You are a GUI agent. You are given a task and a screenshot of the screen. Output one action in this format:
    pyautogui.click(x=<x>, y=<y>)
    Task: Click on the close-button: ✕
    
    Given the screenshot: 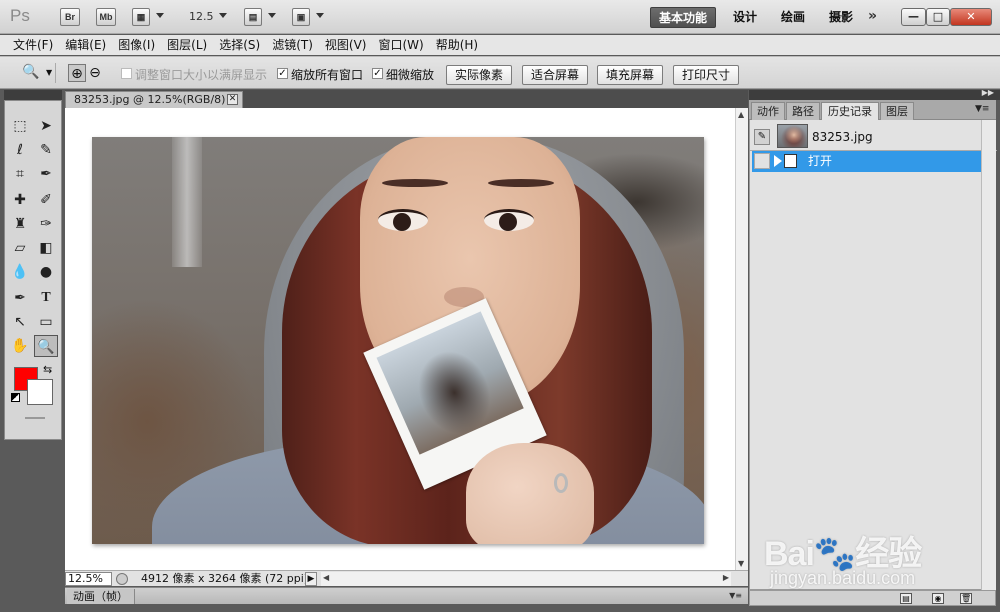 What is the action you would take?
    pyautogui.click(x=971, y=17)
    